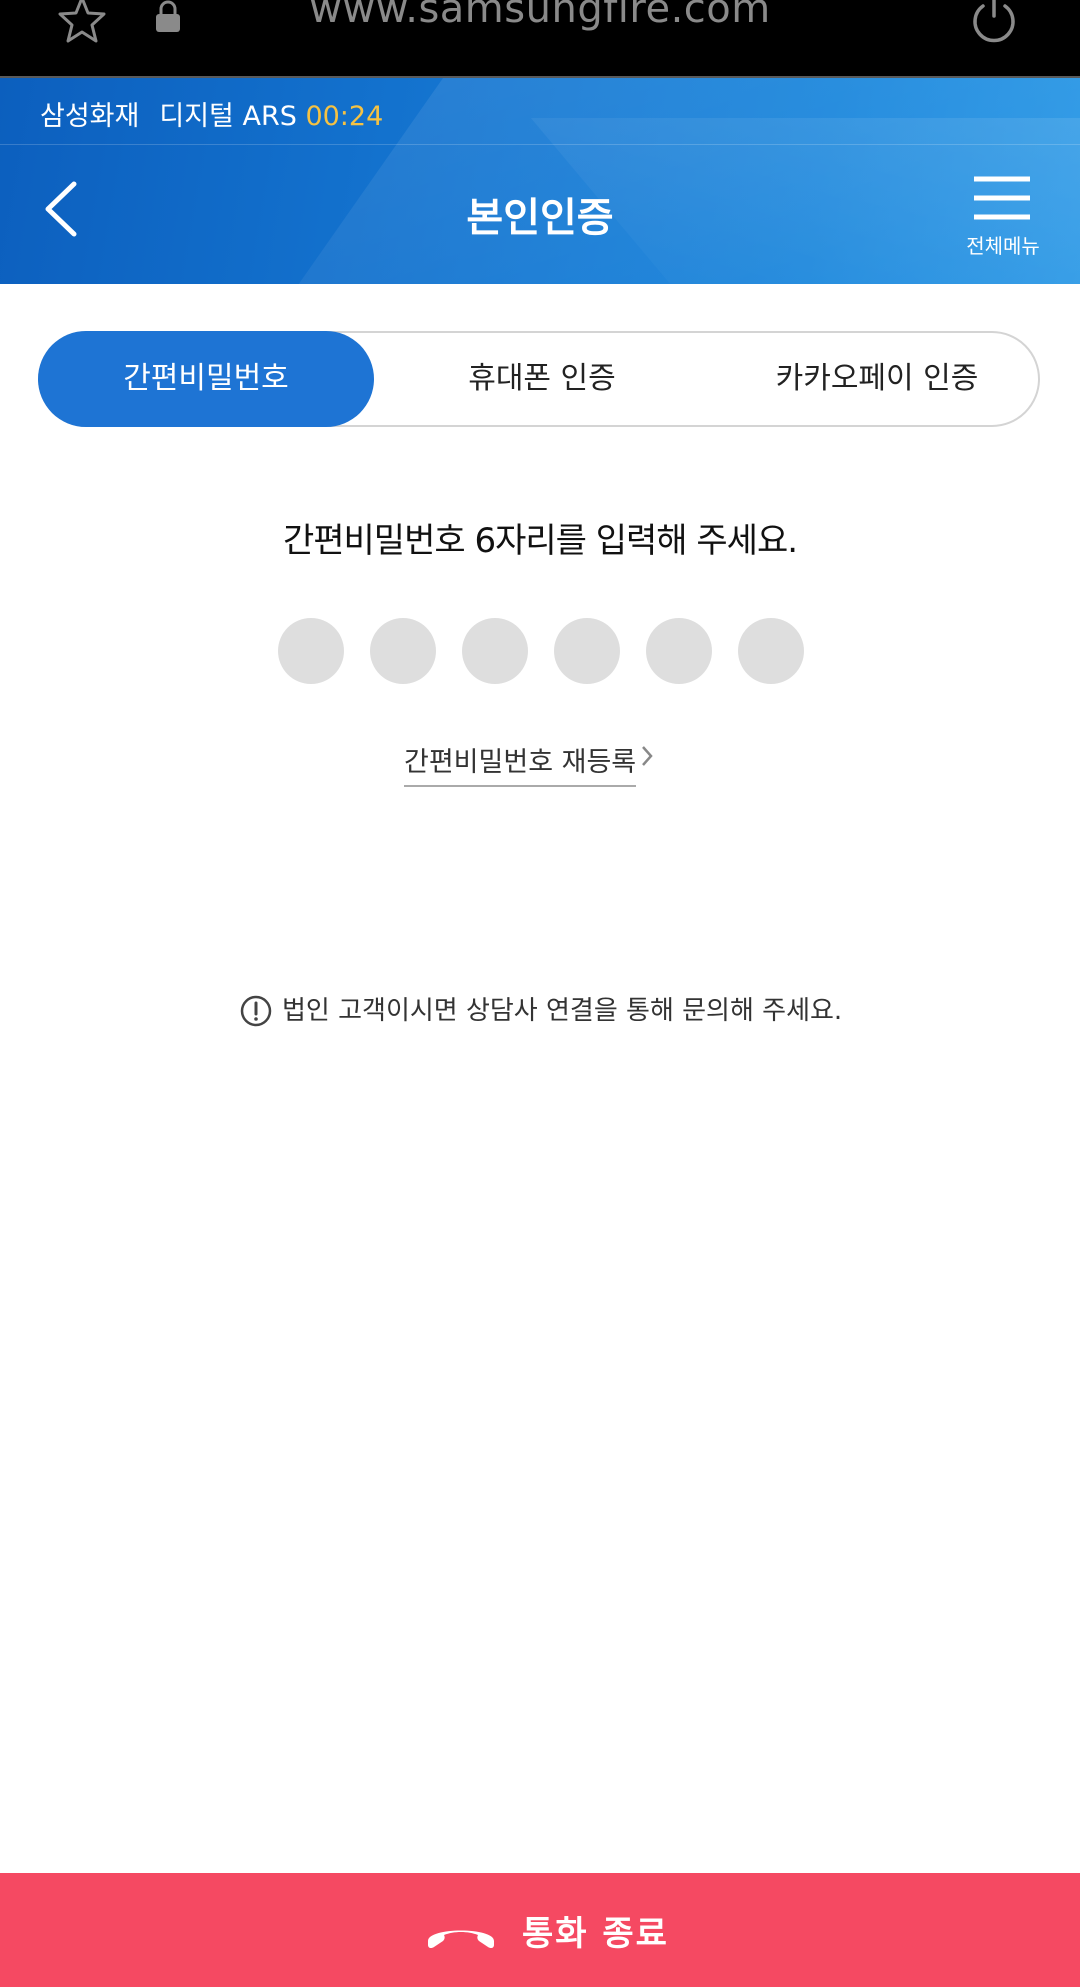  What do you see at coordinates (461, 1939) in the screenshot?
I see `phone-hangup-icon` at bounding box center [461, 1939].